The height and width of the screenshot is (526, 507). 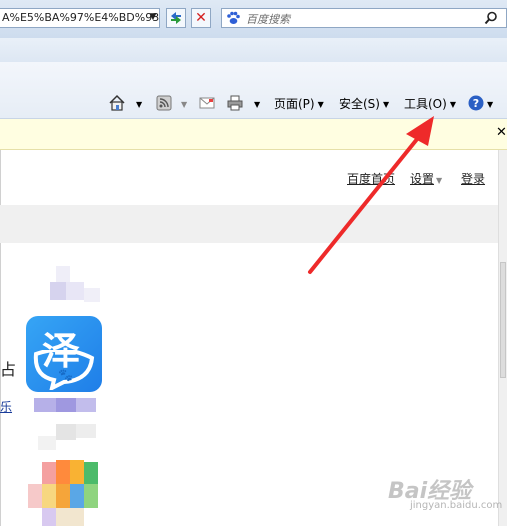 I want to click on mail-icon, so click(x=207, y=103).